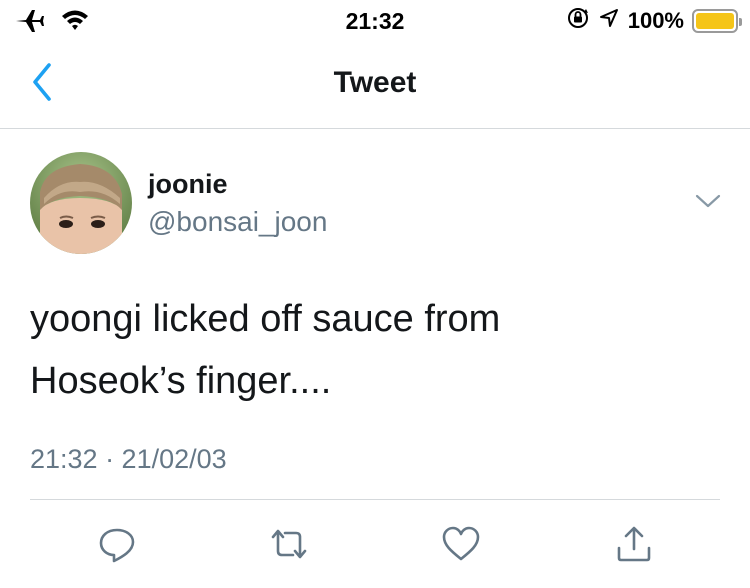 The width and height of the screenshot is (750, 588). I want to click on tweet-menu-button, so click(708, 203).